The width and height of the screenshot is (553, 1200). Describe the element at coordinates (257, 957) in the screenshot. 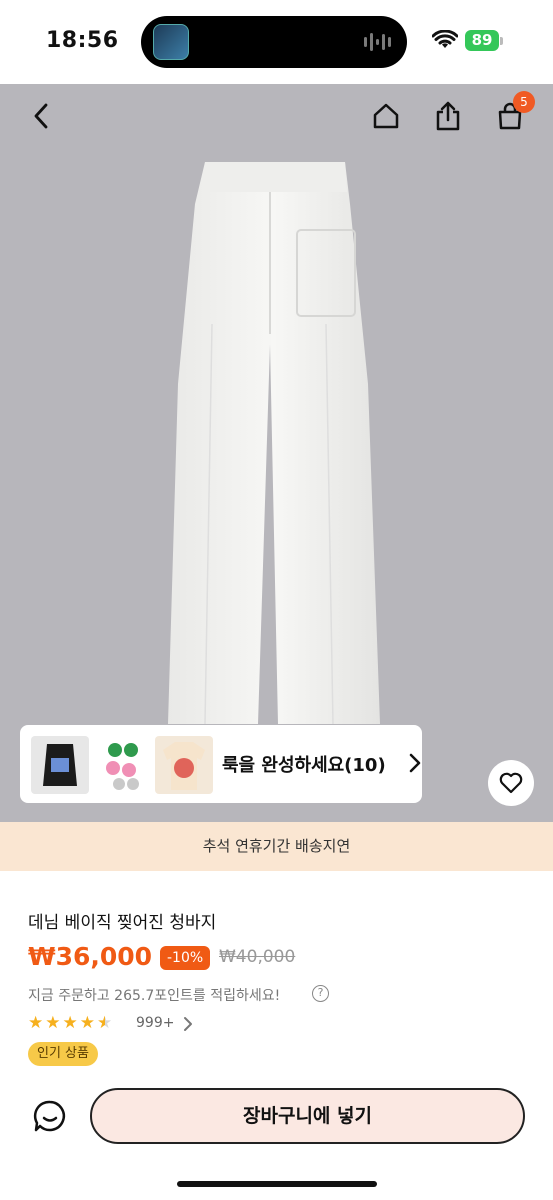

I see `original-price: ₩40,000` at that location.